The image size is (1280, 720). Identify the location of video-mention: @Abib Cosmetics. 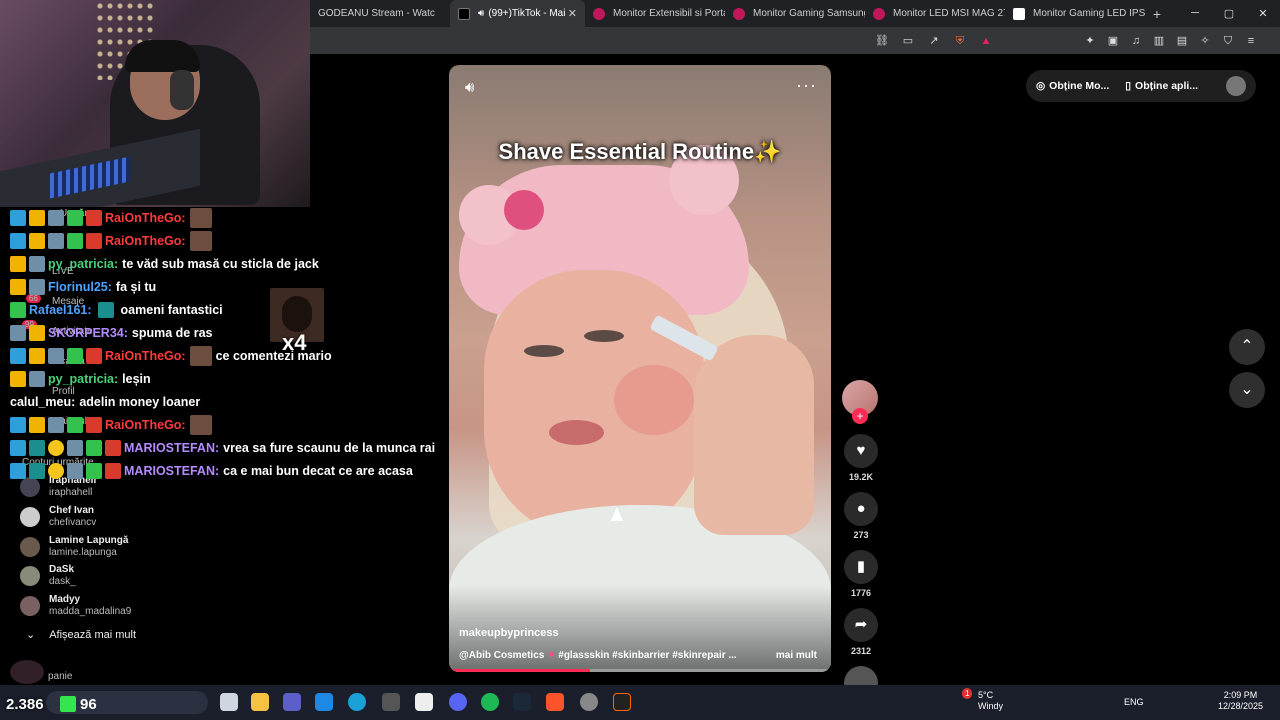
(501, 655).